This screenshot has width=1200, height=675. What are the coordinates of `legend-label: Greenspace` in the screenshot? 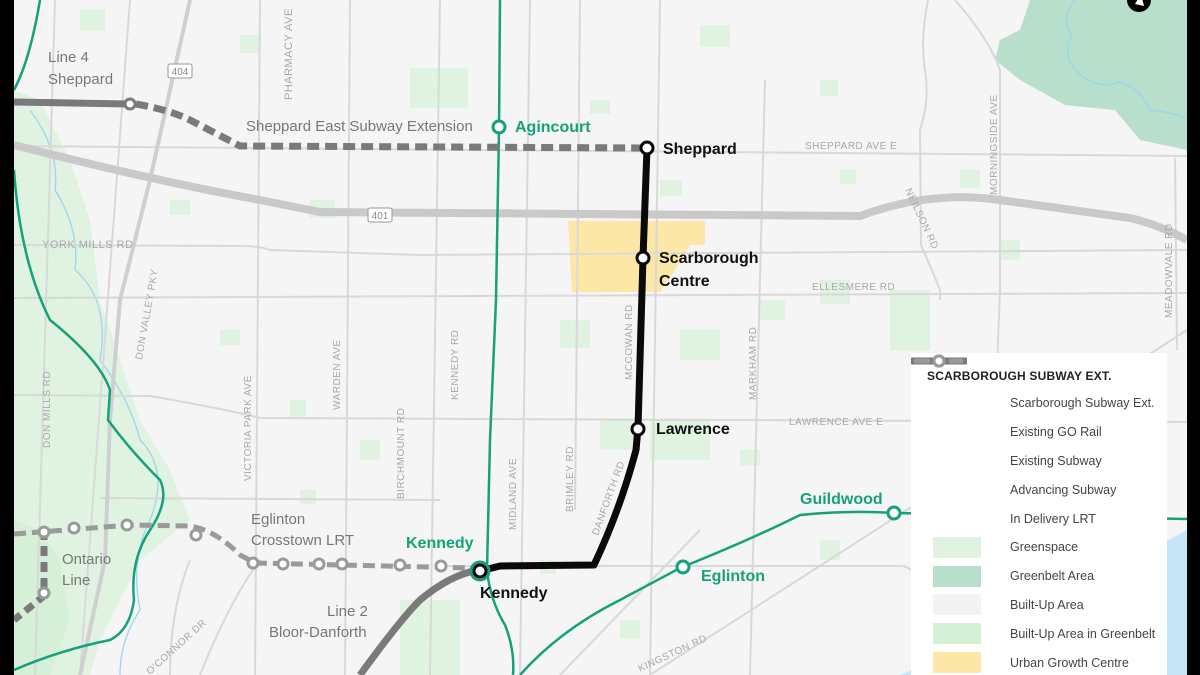 It's located at (1044, 547).